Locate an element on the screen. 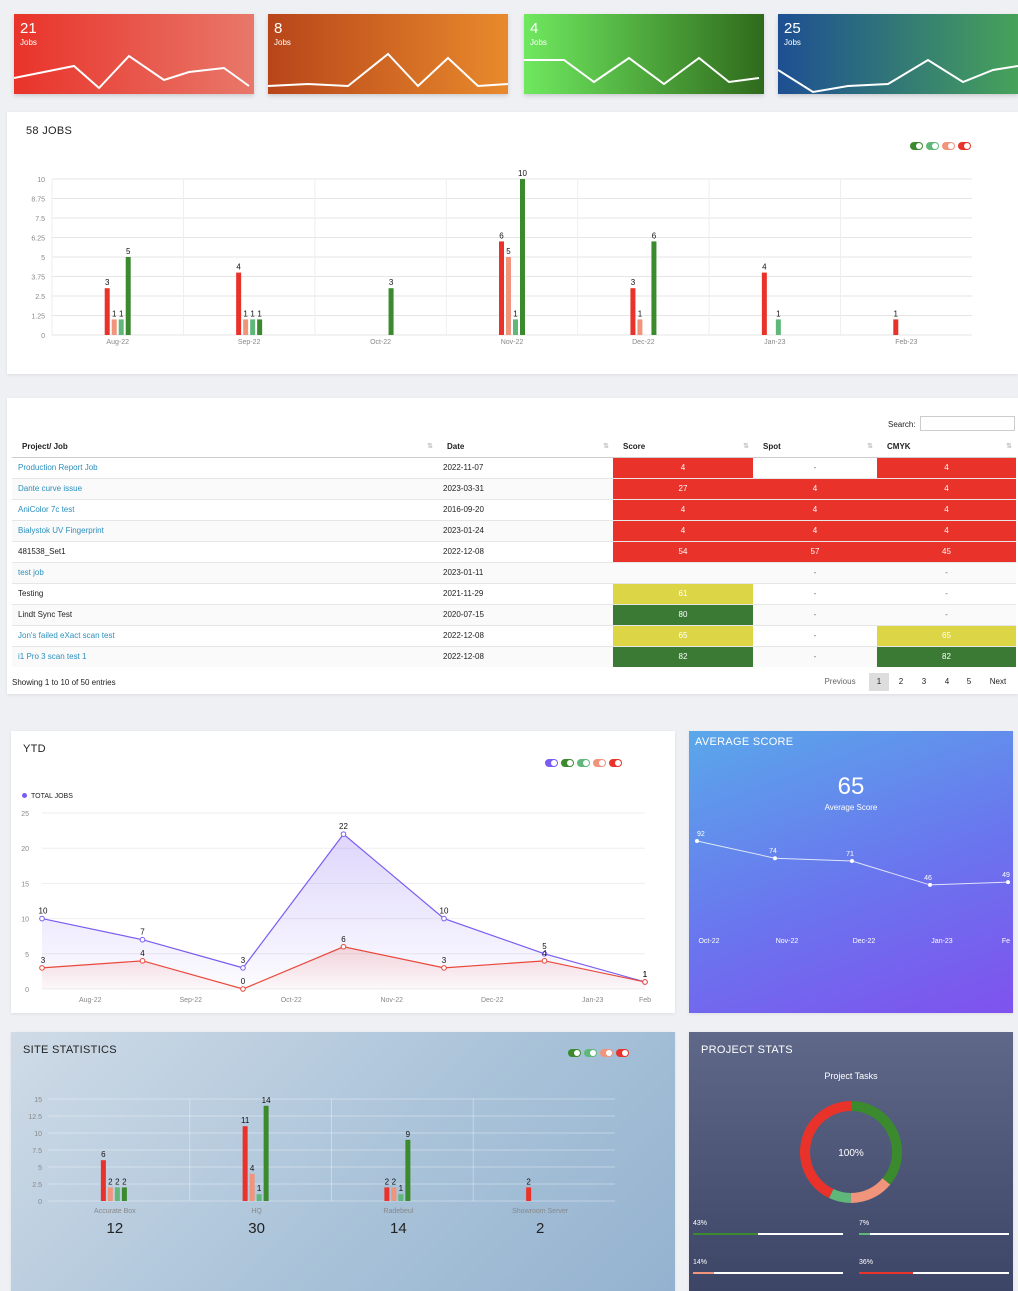  pagination-page: 3 is located at coordinates (924, 682).